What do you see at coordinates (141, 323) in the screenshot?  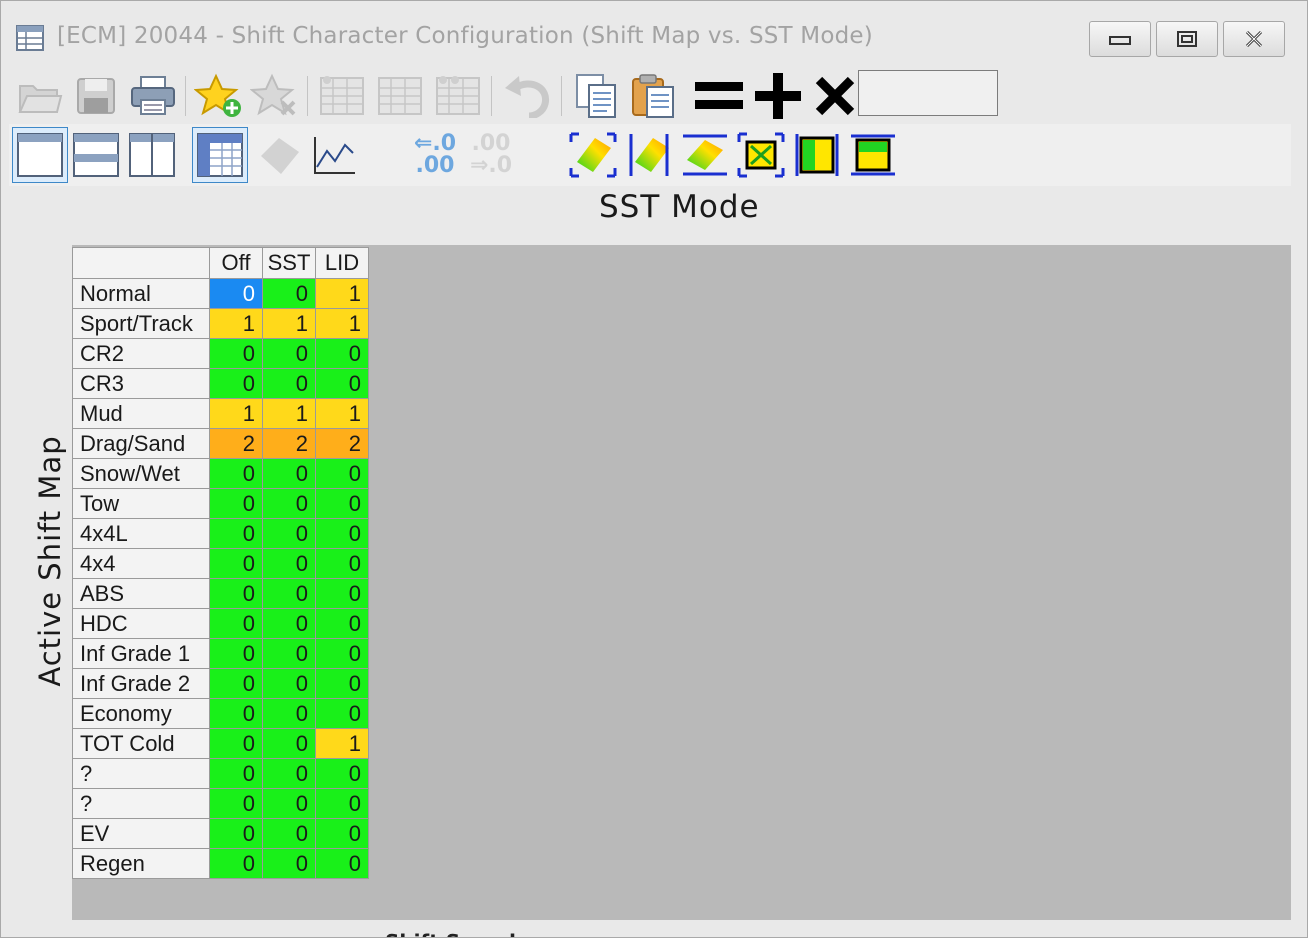 I see `row-header: Sport/Track` at bounding box center [141, 323].